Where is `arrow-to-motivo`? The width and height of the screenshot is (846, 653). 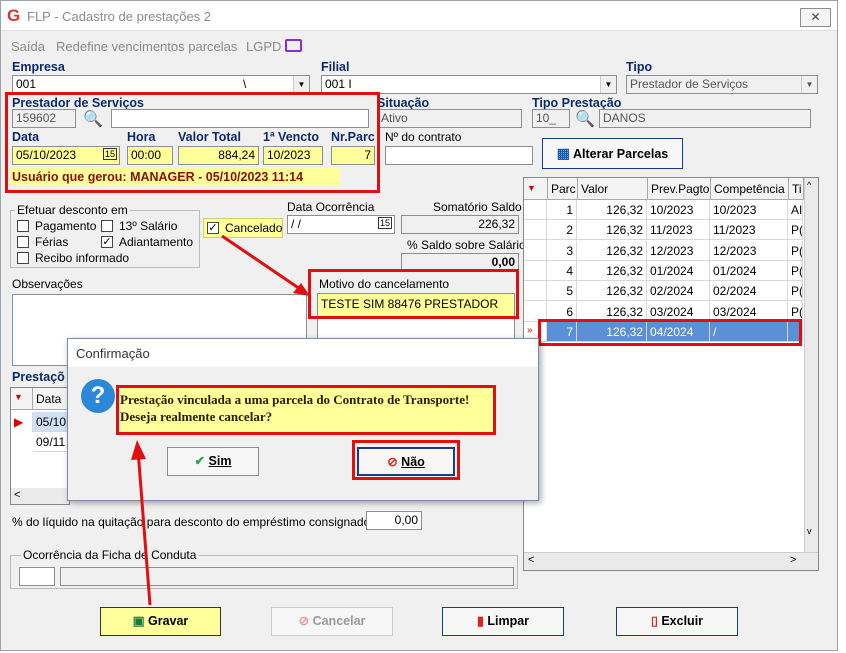 arrow-to-motivo is located at coordinates (262, 263).